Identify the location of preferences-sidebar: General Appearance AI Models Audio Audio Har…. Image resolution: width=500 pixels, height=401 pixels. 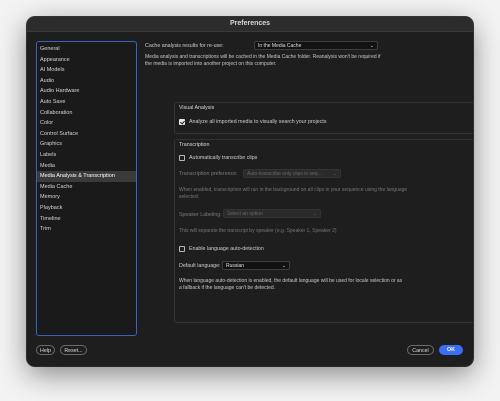
(86, 188).